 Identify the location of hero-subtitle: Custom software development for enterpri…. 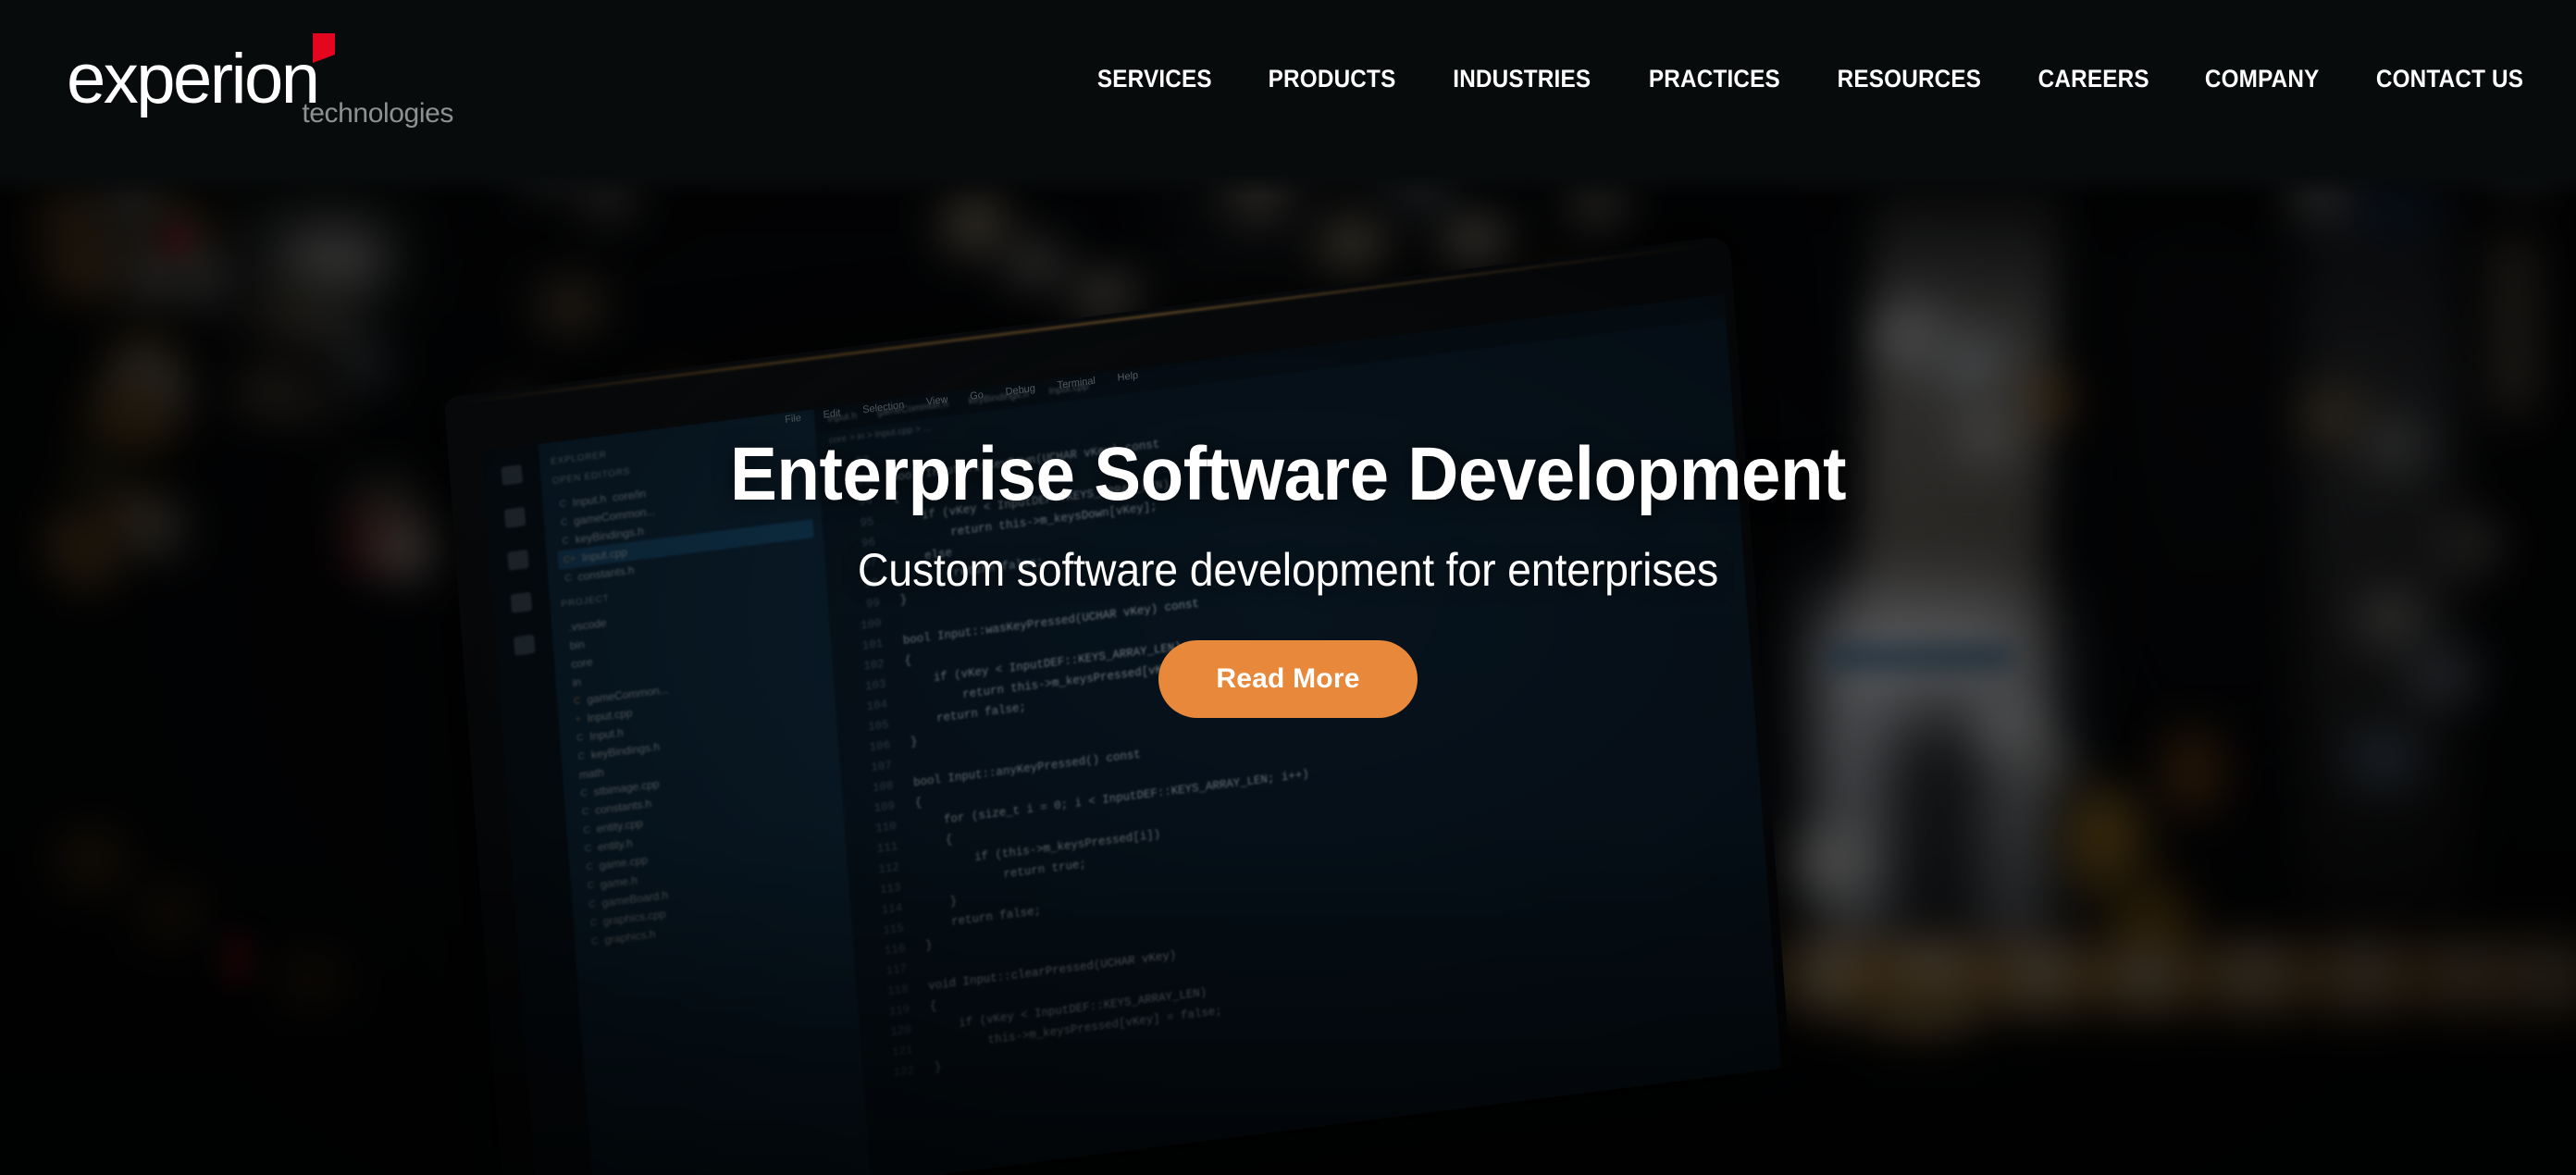
(1288, 569).